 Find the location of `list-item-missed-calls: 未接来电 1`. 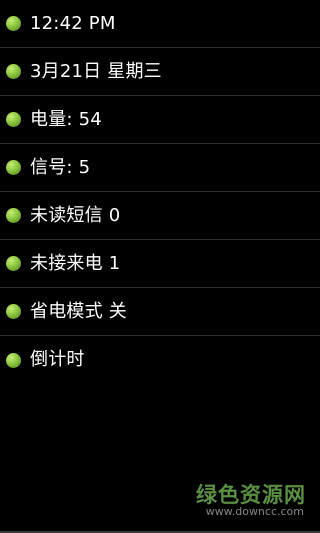

list-item-missed-calls: 未接来电 1 is located at coordinates (160, 264).